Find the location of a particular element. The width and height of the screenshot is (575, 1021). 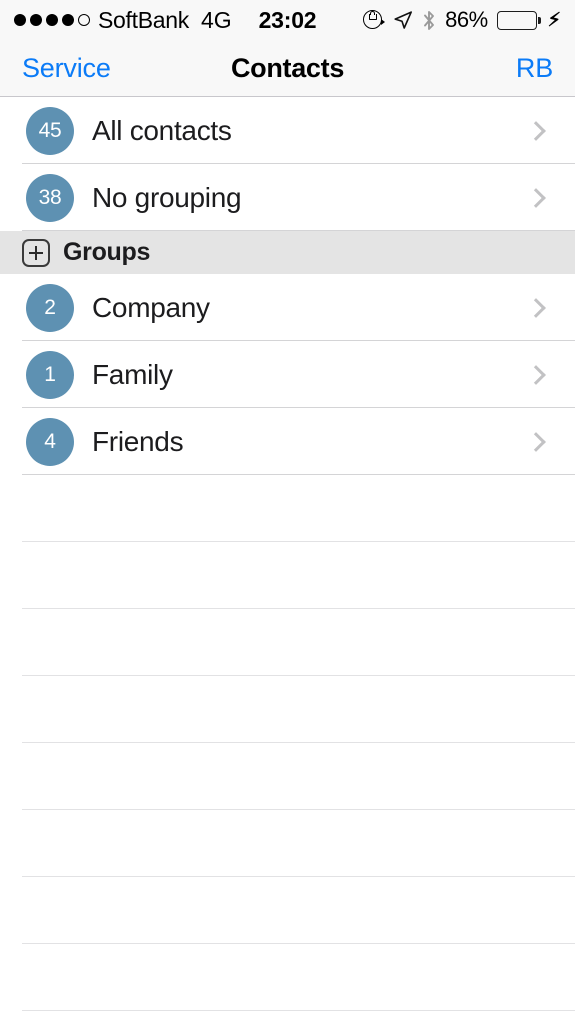

rotation-lock-icon is located at coordinates (374, 20).